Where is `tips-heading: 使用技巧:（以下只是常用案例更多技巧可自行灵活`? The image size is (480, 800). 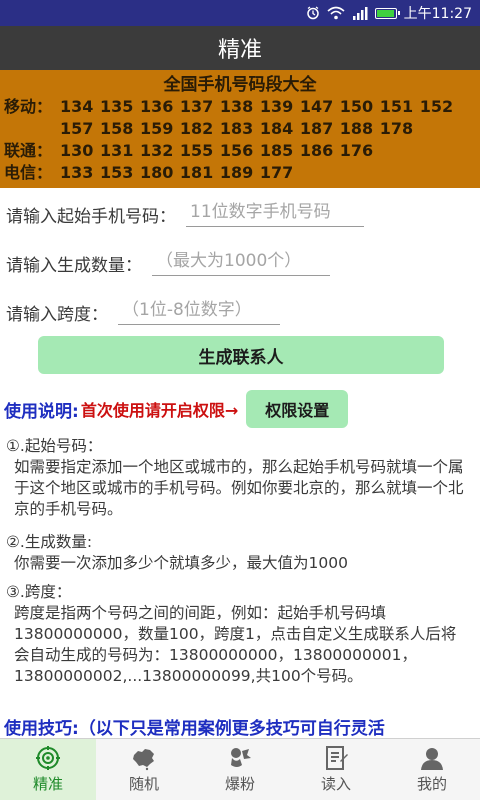 tips-heading: 使用技巧:（以下只是常用案例更多技巧可自行灵活 is located at coordinates (194, 729).